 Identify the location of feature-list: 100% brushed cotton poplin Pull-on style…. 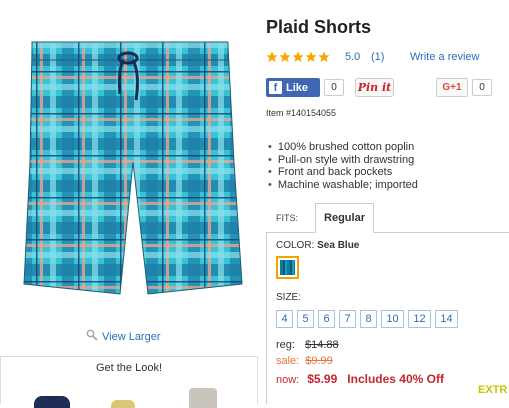
(342, 166).